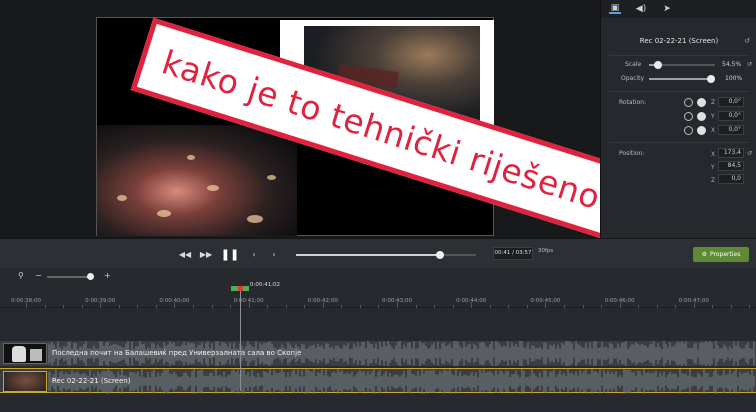  Describe the element at coordinates (197, 180) in the screenshot. I see `video-clip-candles` at that location.